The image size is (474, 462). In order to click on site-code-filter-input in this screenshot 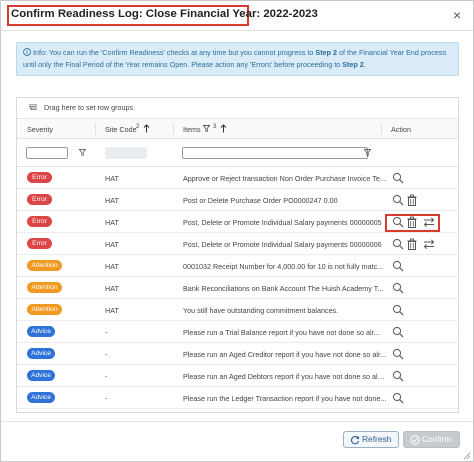, I will do `click(126, 153)`.